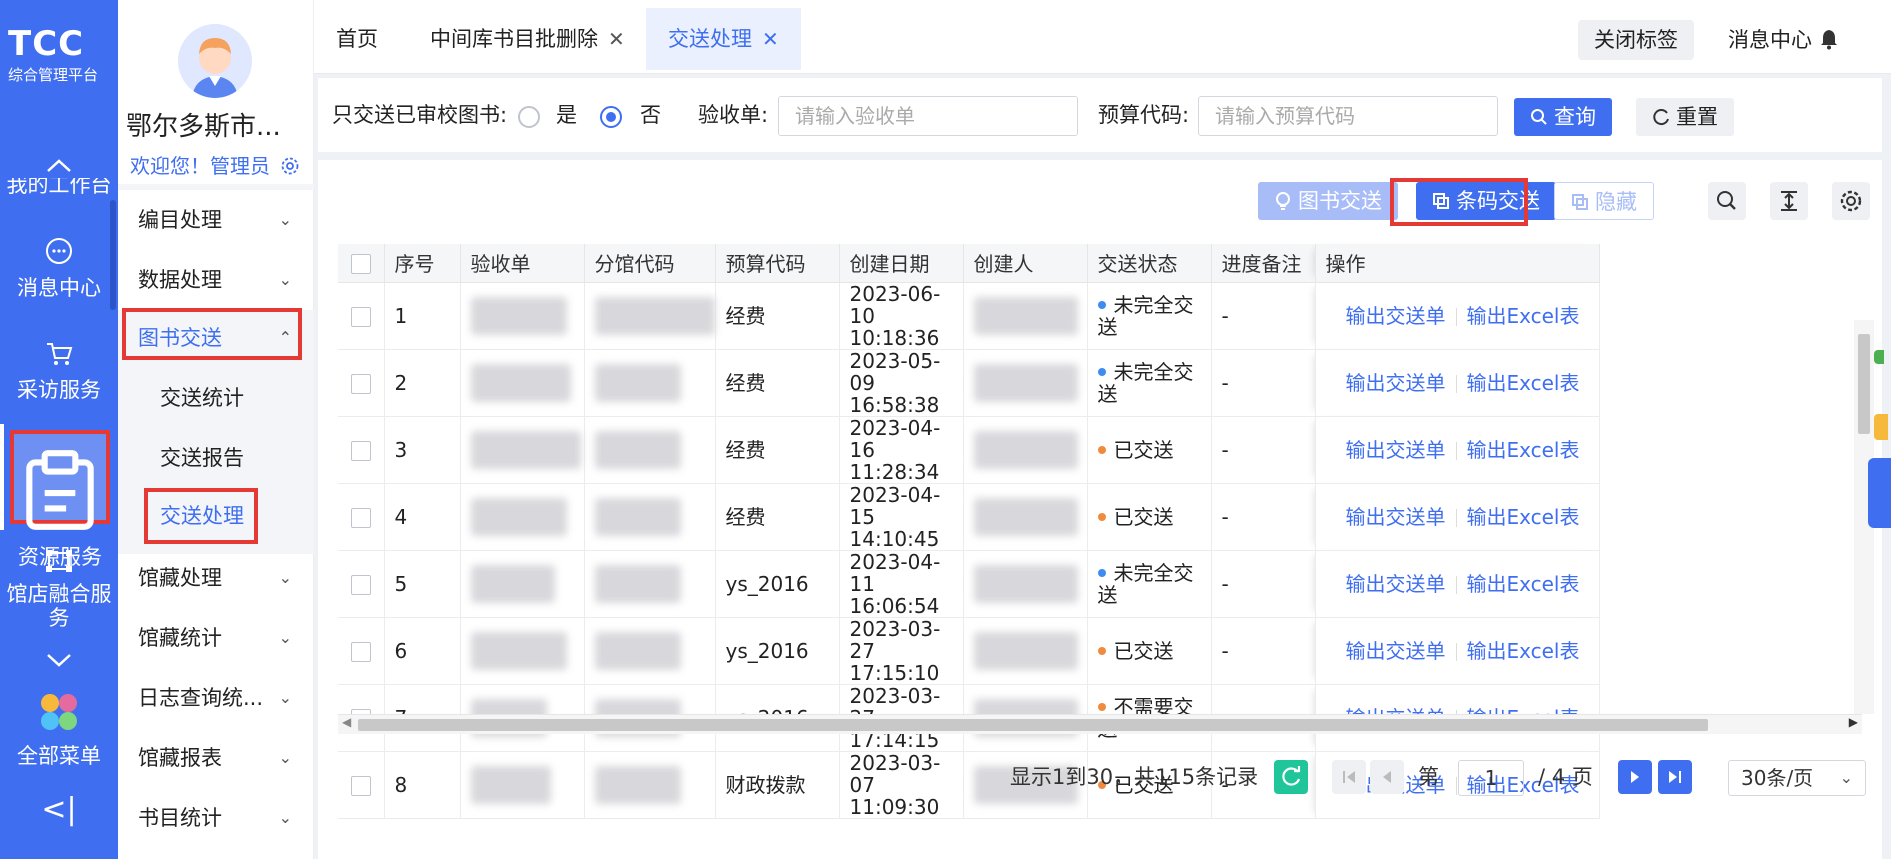 Image resolution: width=1891 pixels, height=859 pixels. What do you see at coordinates (1486, 201) in the screenshot?
I see `barcode-transfer-button: 条码交送` at bounding box center [1486, 201].